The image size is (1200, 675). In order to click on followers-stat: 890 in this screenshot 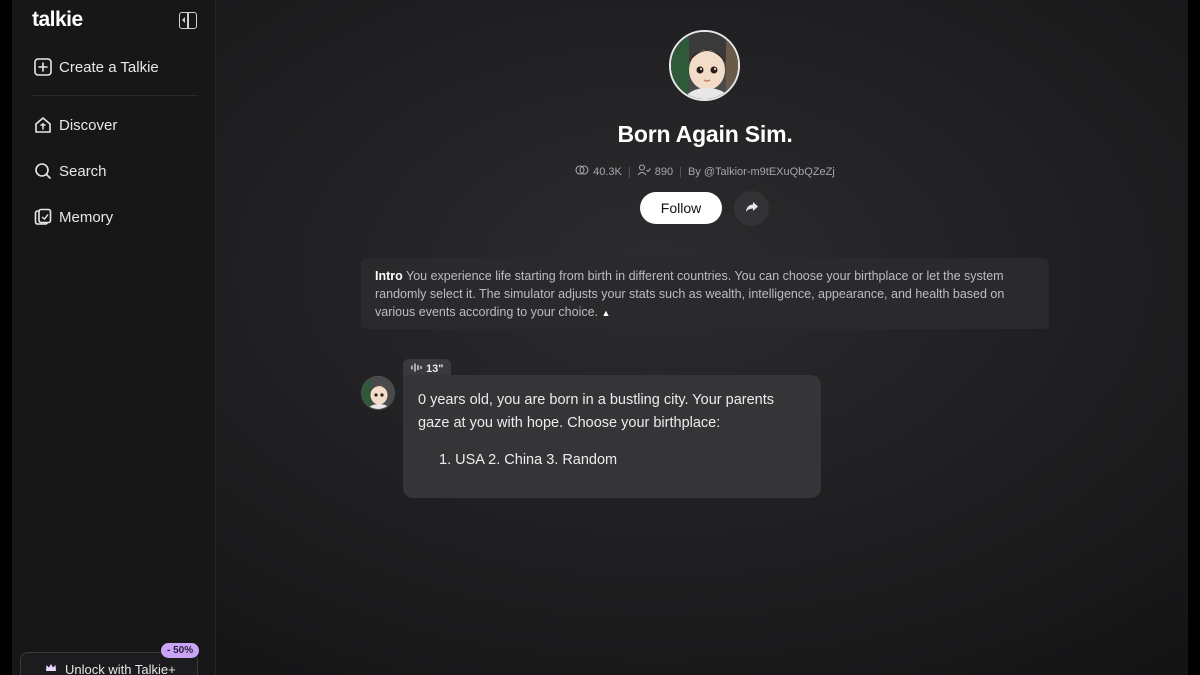, I will do `click(655, 171)`.